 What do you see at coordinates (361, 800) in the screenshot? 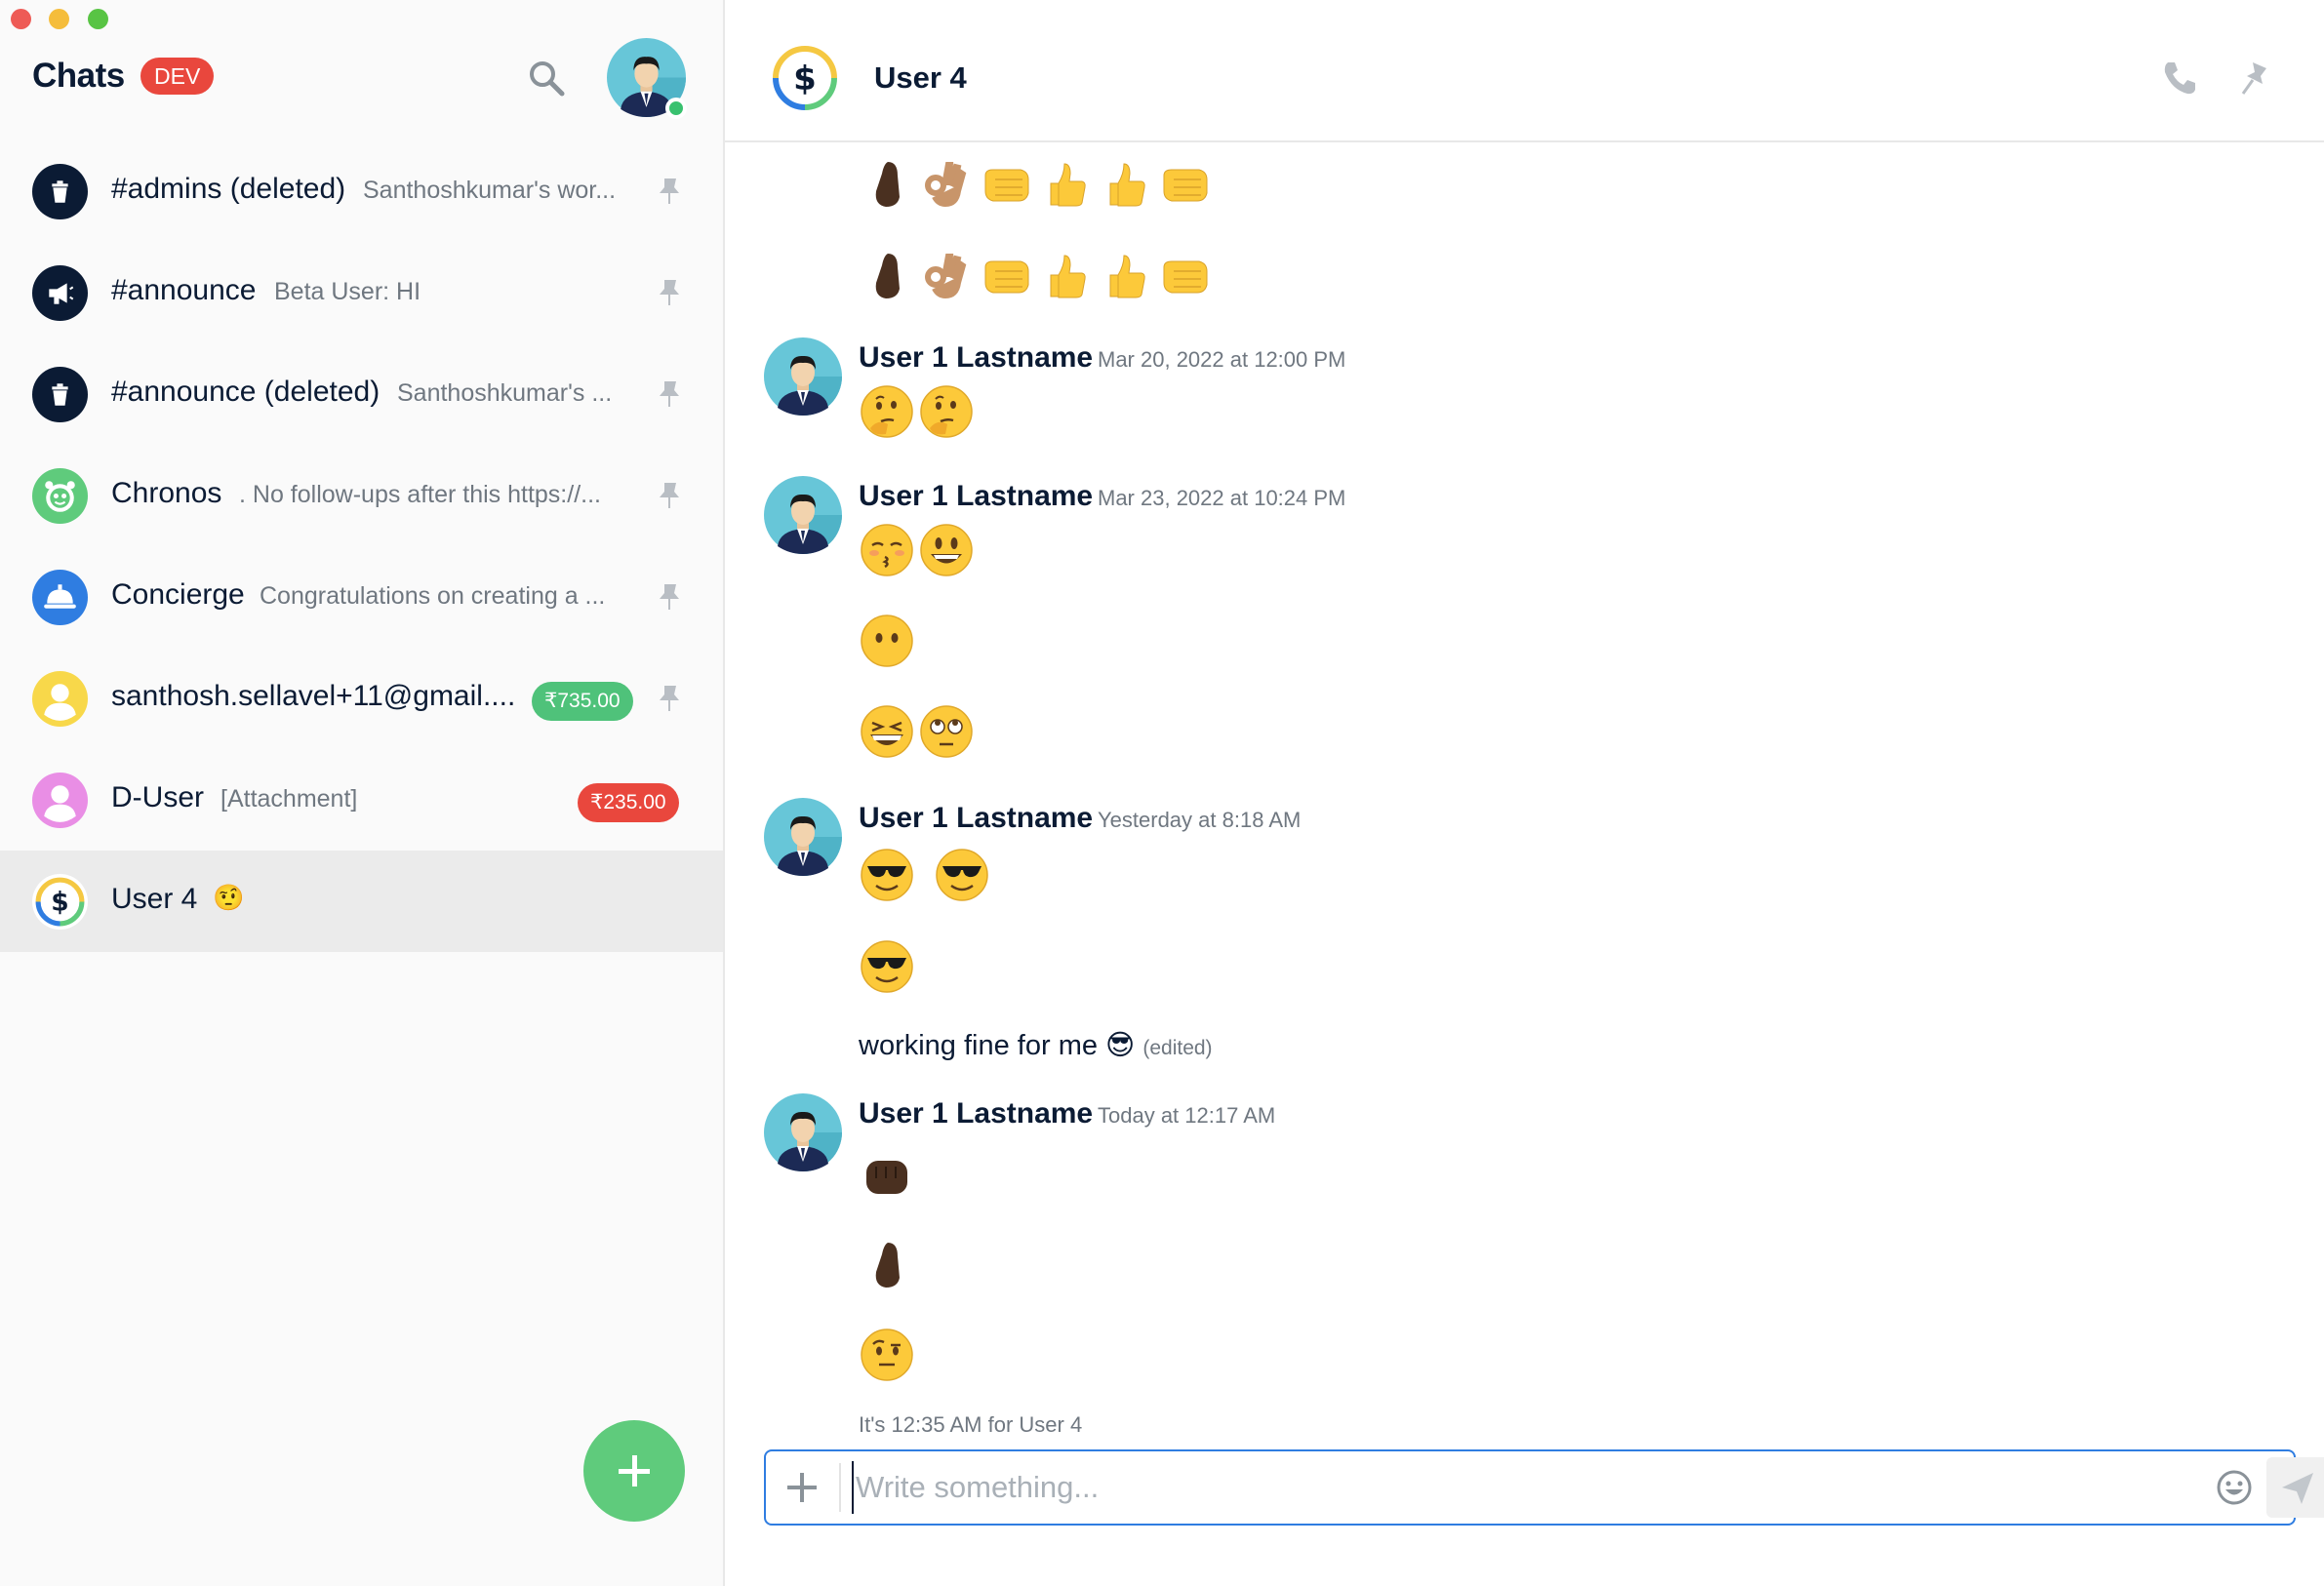
I see `chat-row-d-user: D-User [Attachment] ₹235.00` at bounding box center [361, 800].